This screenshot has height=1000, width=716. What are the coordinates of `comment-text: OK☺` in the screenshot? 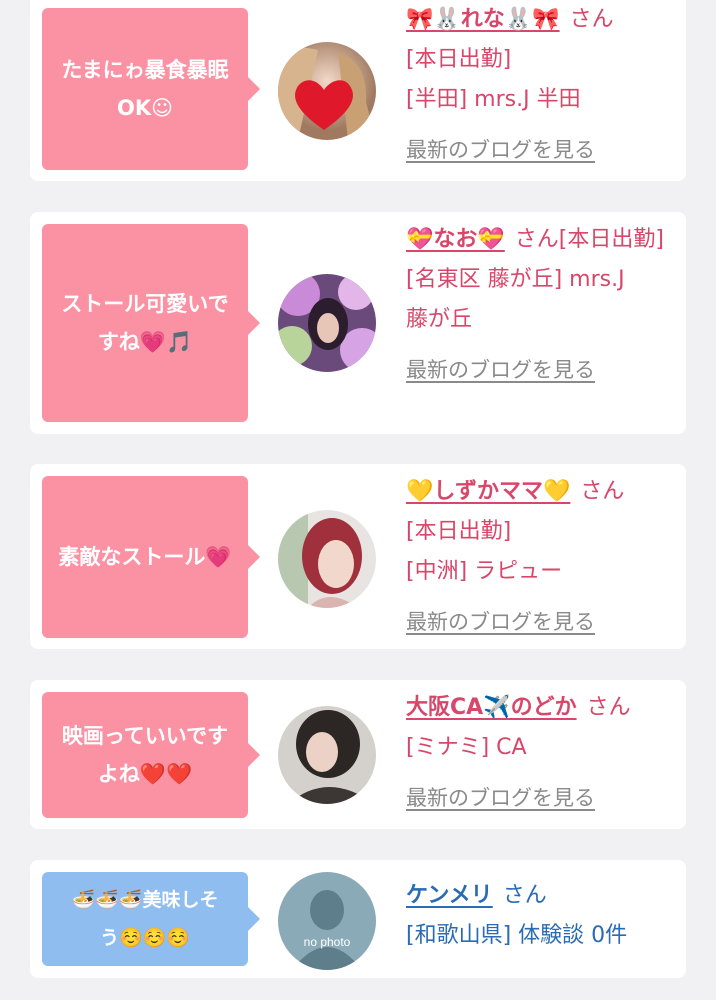 It's located at (145, 108).